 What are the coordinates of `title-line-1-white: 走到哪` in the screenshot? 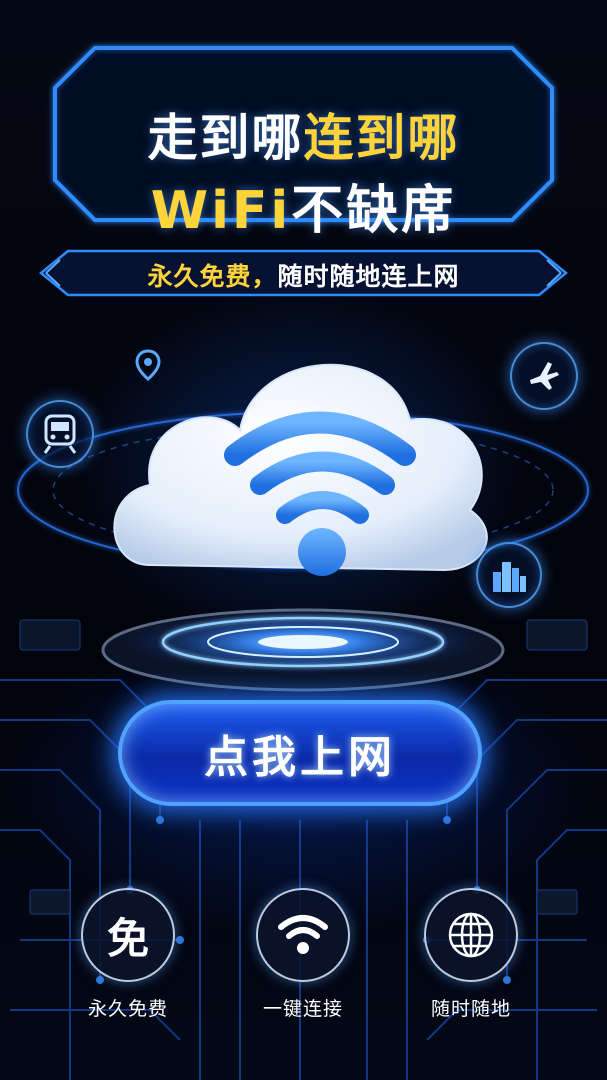 It's located at (225, 138).